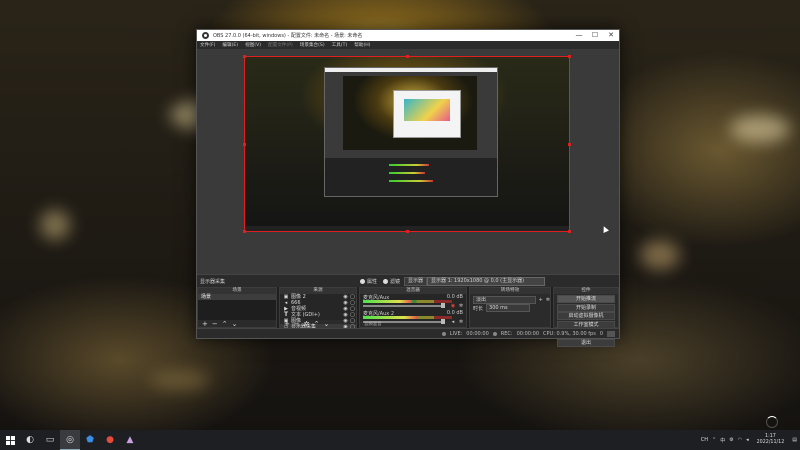  I want to click on rec-time: 00:00:00, so click(528, 333).